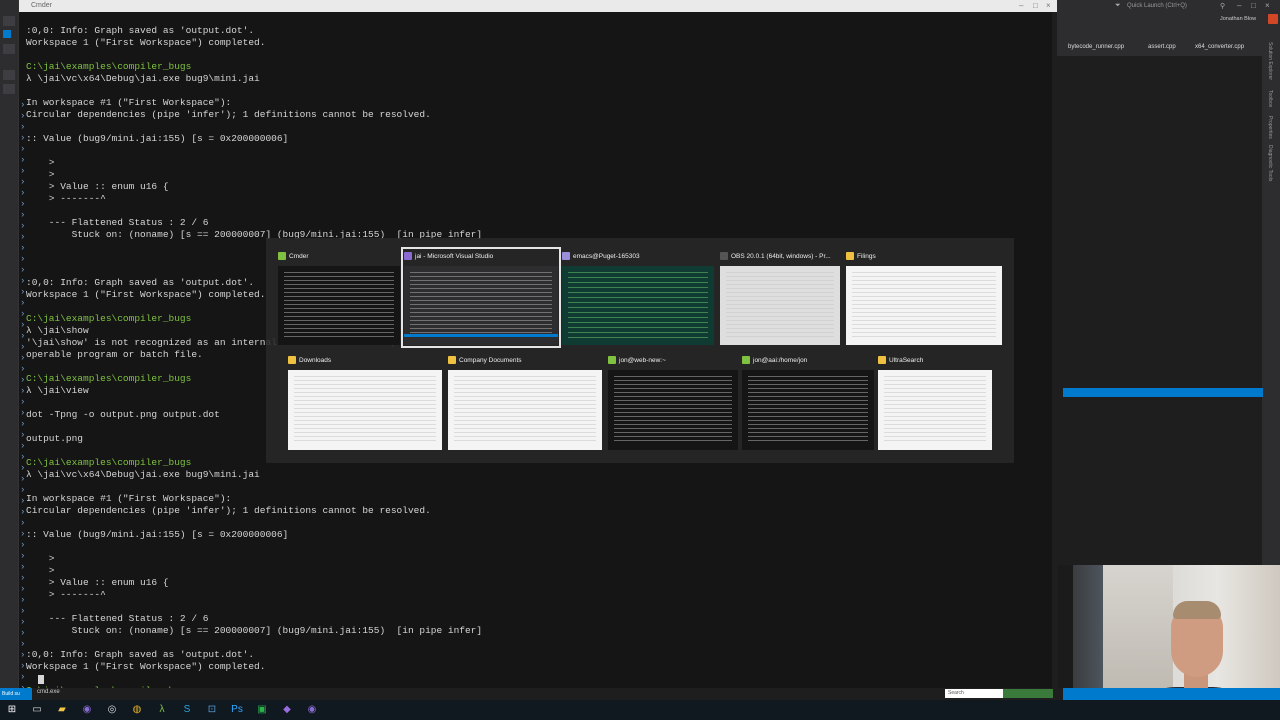 Image resolution: width=1280 pixels, height=720 pixels. Describe the element at coordinates (48, 692) in the screenshot. I see `cmd-tab: cmd.exe` at that location.